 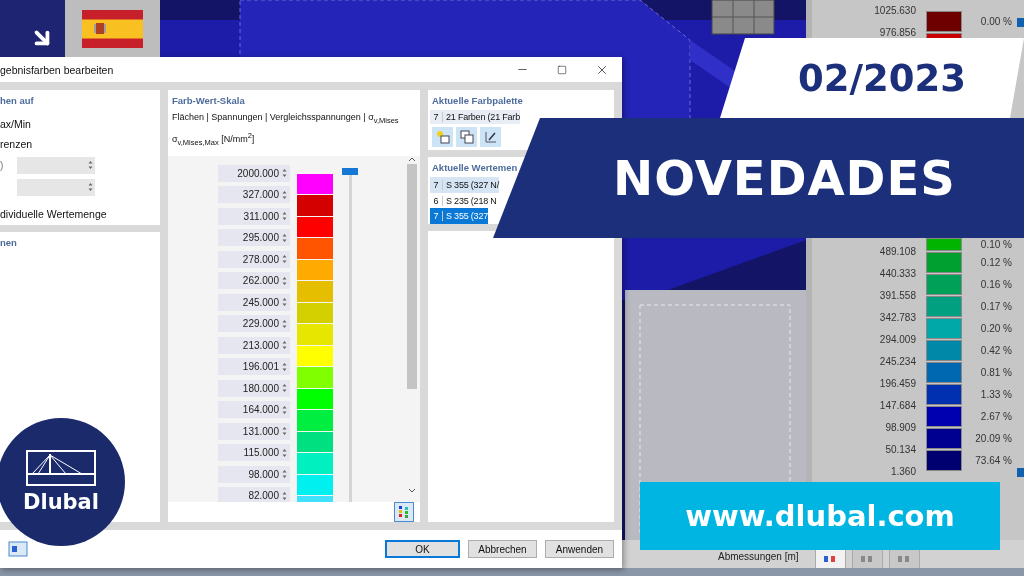 I want to click on value-field: 311.000, so click(x=254, y=216).